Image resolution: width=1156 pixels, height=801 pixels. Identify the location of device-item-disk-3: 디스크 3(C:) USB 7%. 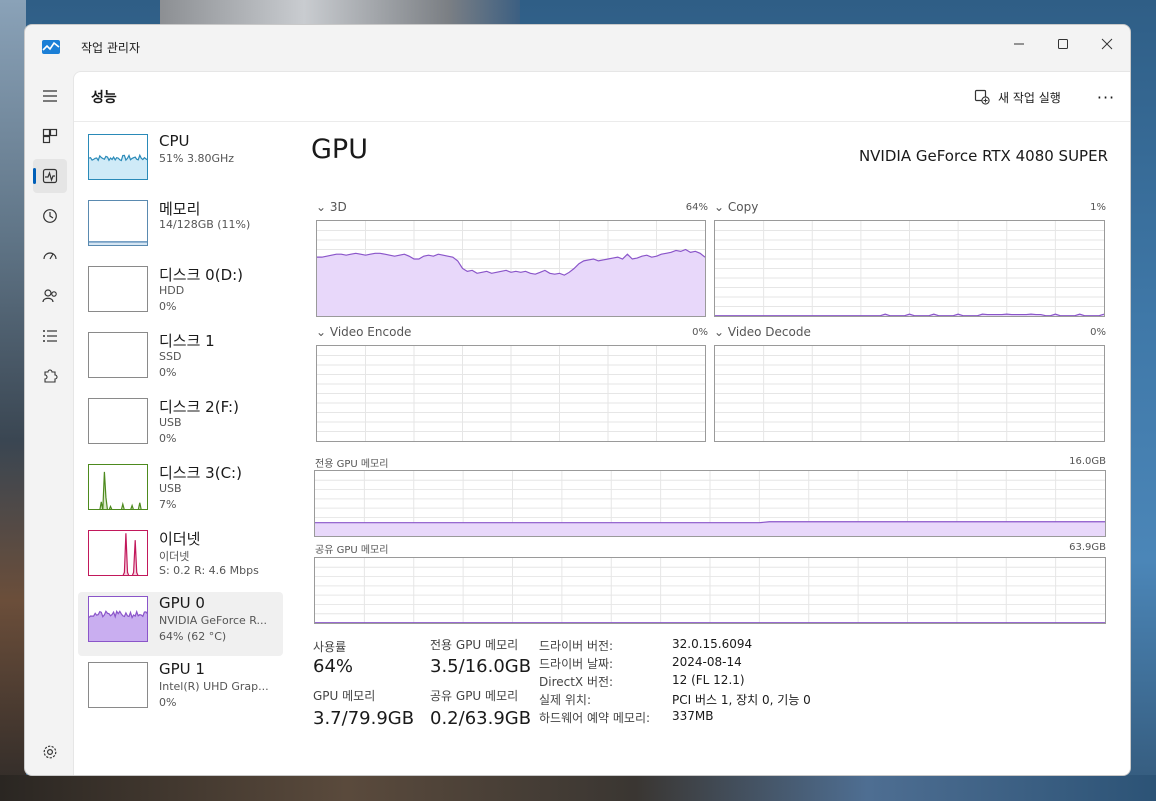
(180, 492).